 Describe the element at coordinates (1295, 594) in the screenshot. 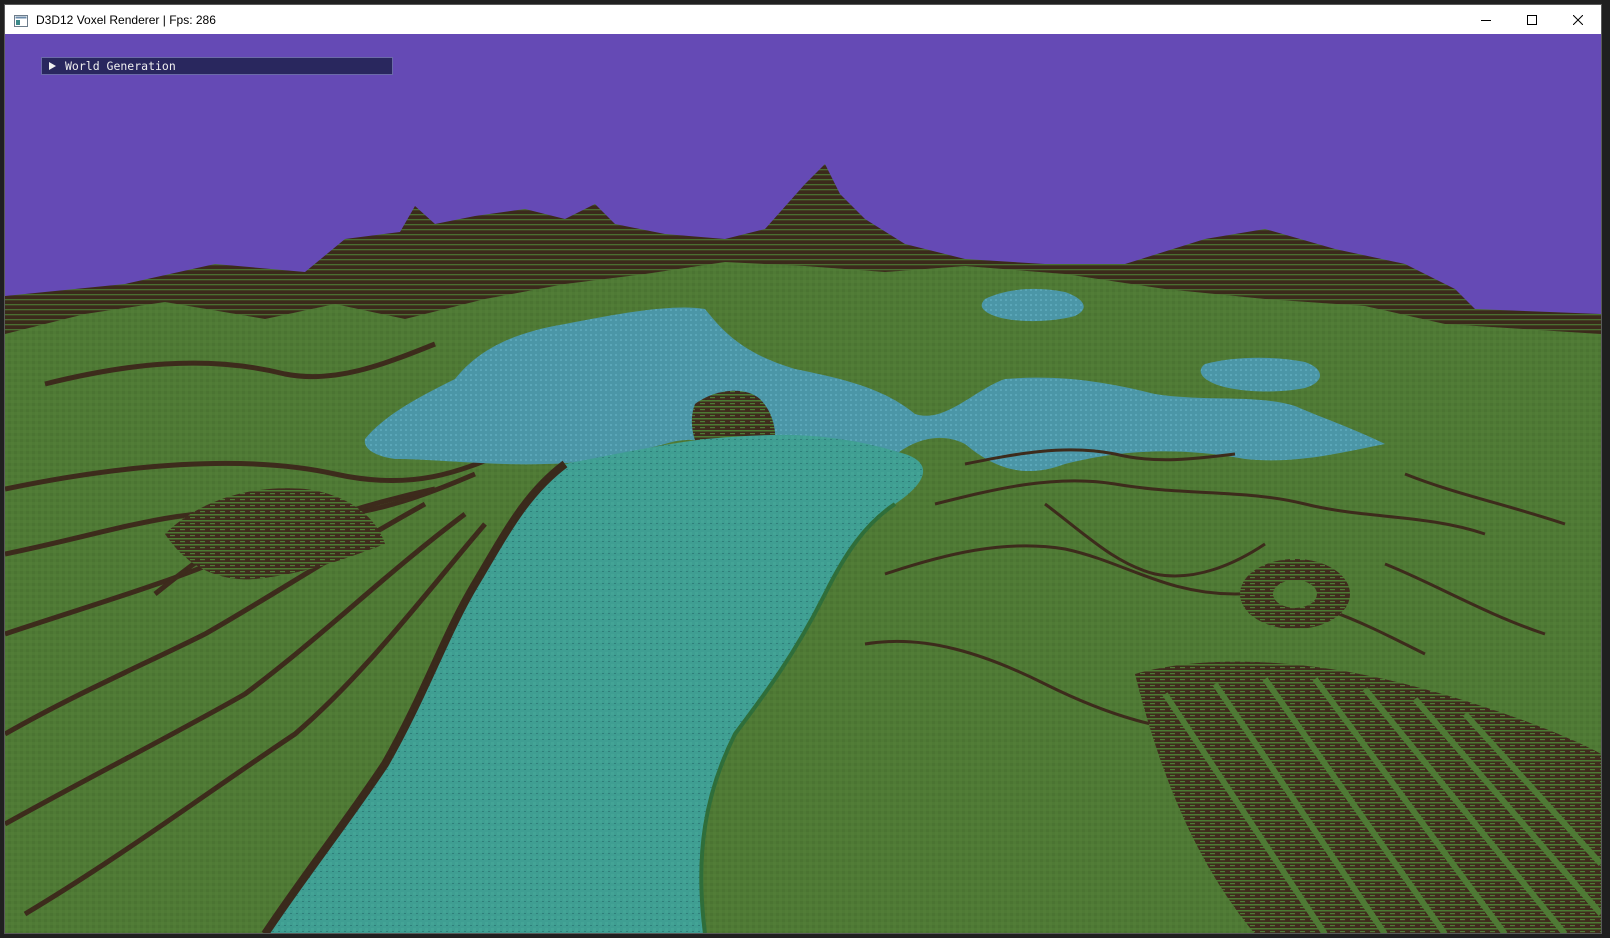

I see `small-hill-right-top` at that location.